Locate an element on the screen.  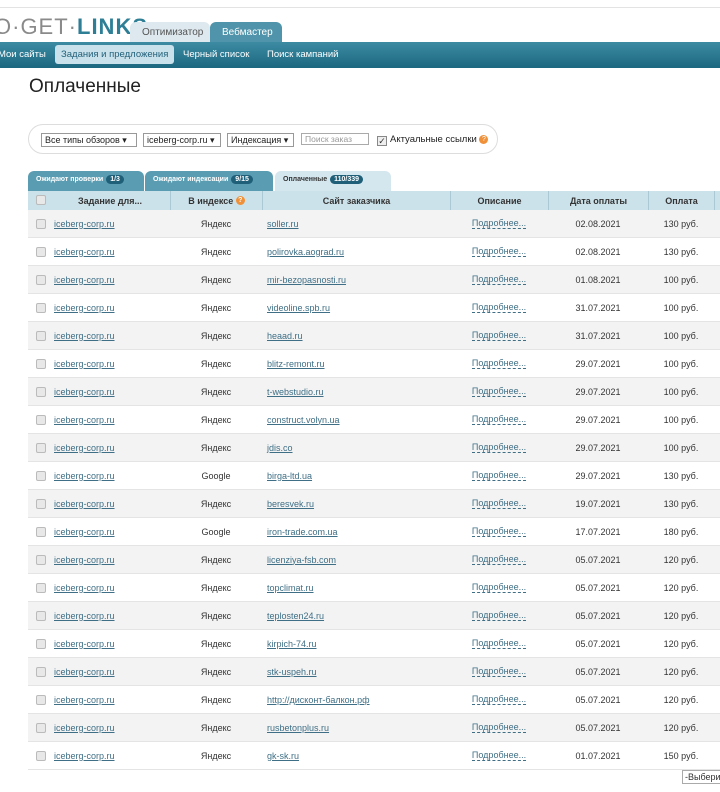
client-site-link: polirovka.aograd.ru is located at coordinates (305, 252).